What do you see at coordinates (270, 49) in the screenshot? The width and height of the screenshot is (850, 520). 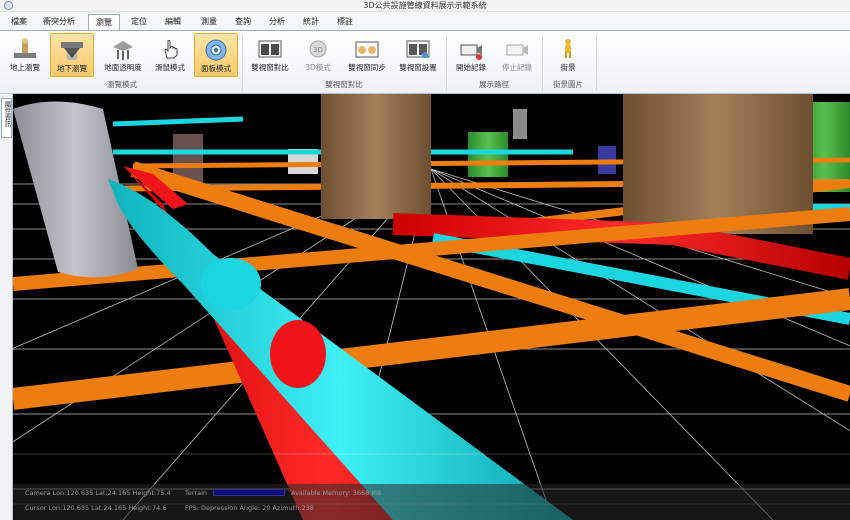 I see `dual-window-icon` at bounding box center [270, 49].